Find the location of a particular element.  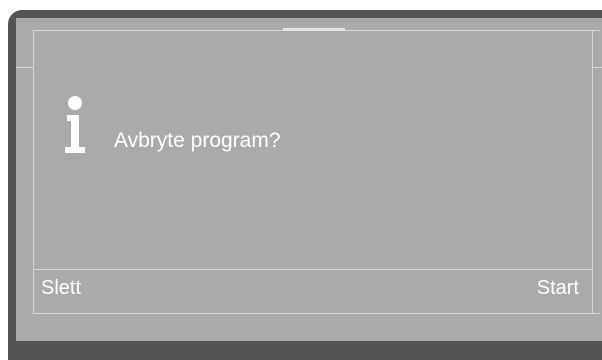

right-edge-tick is located at coordinates (597, 67).